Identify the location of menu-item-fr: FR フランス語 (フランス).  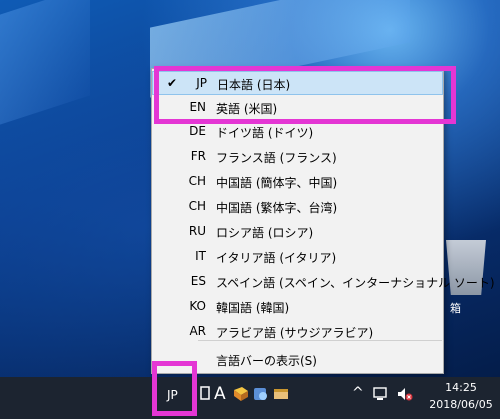
(297, 157).